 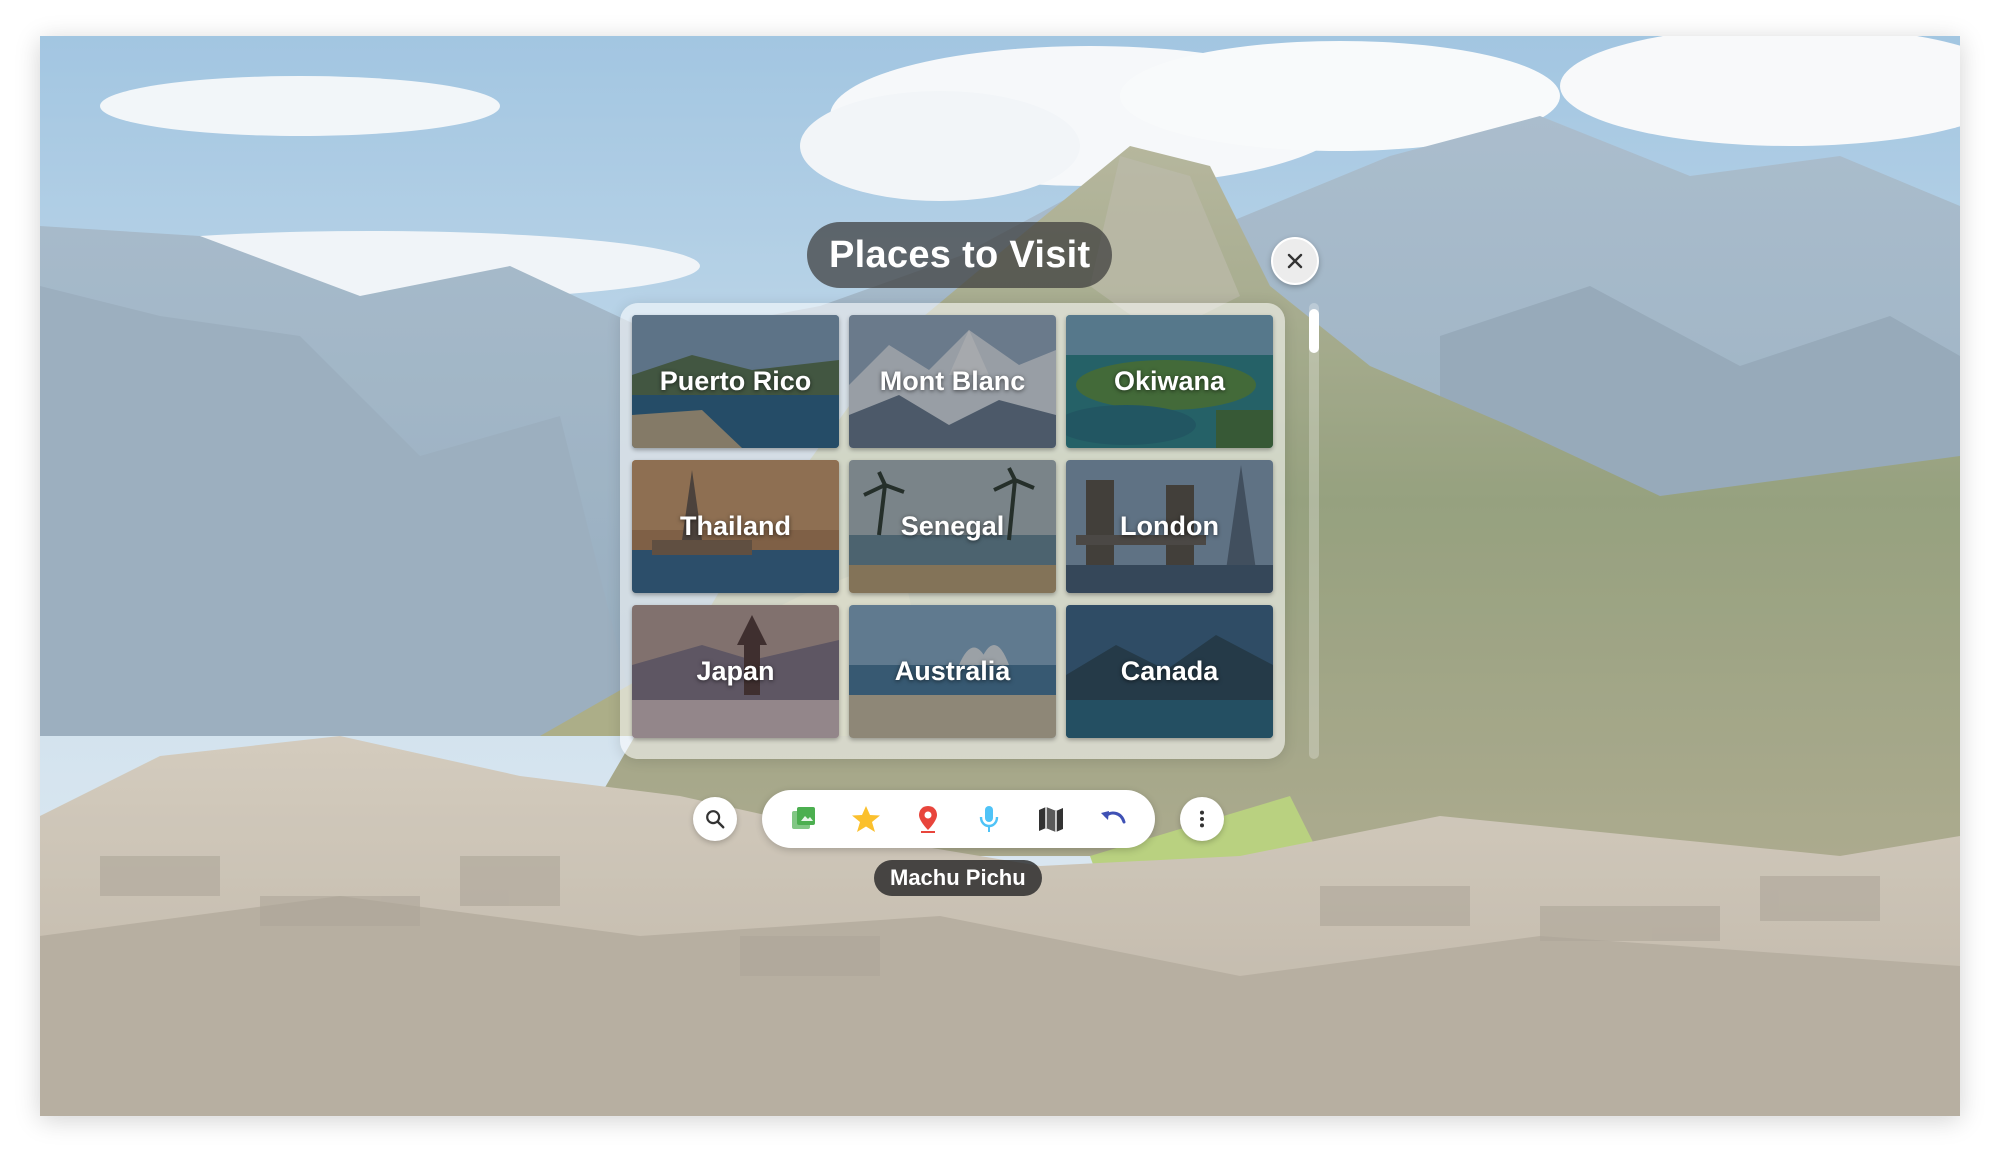 What do you see at coordinates (1314, 331) in the screenshot?
I see `scrollbar-thumb` at bounding box center [1314, 331].